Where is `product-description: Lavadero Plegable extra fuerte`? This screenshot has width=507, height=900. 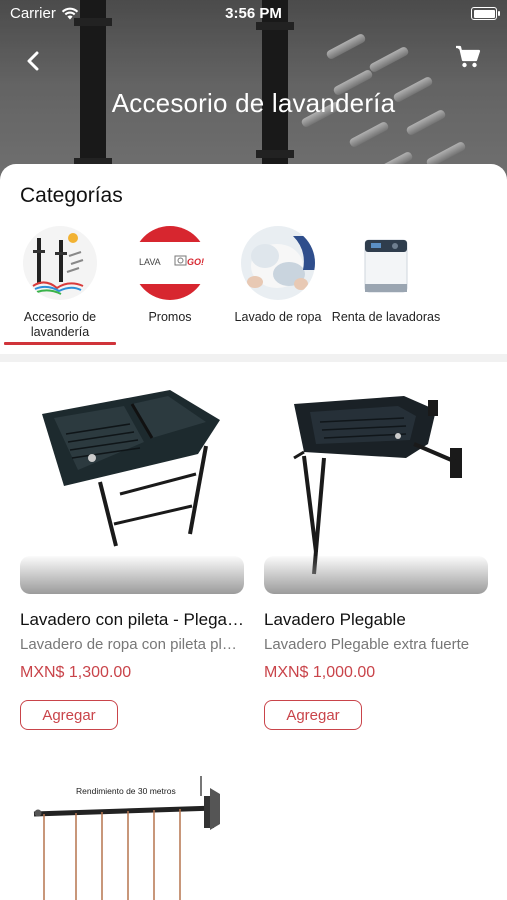
product-description: Lavadero Plegable extra fuerte is located at coordinates (367, 644).